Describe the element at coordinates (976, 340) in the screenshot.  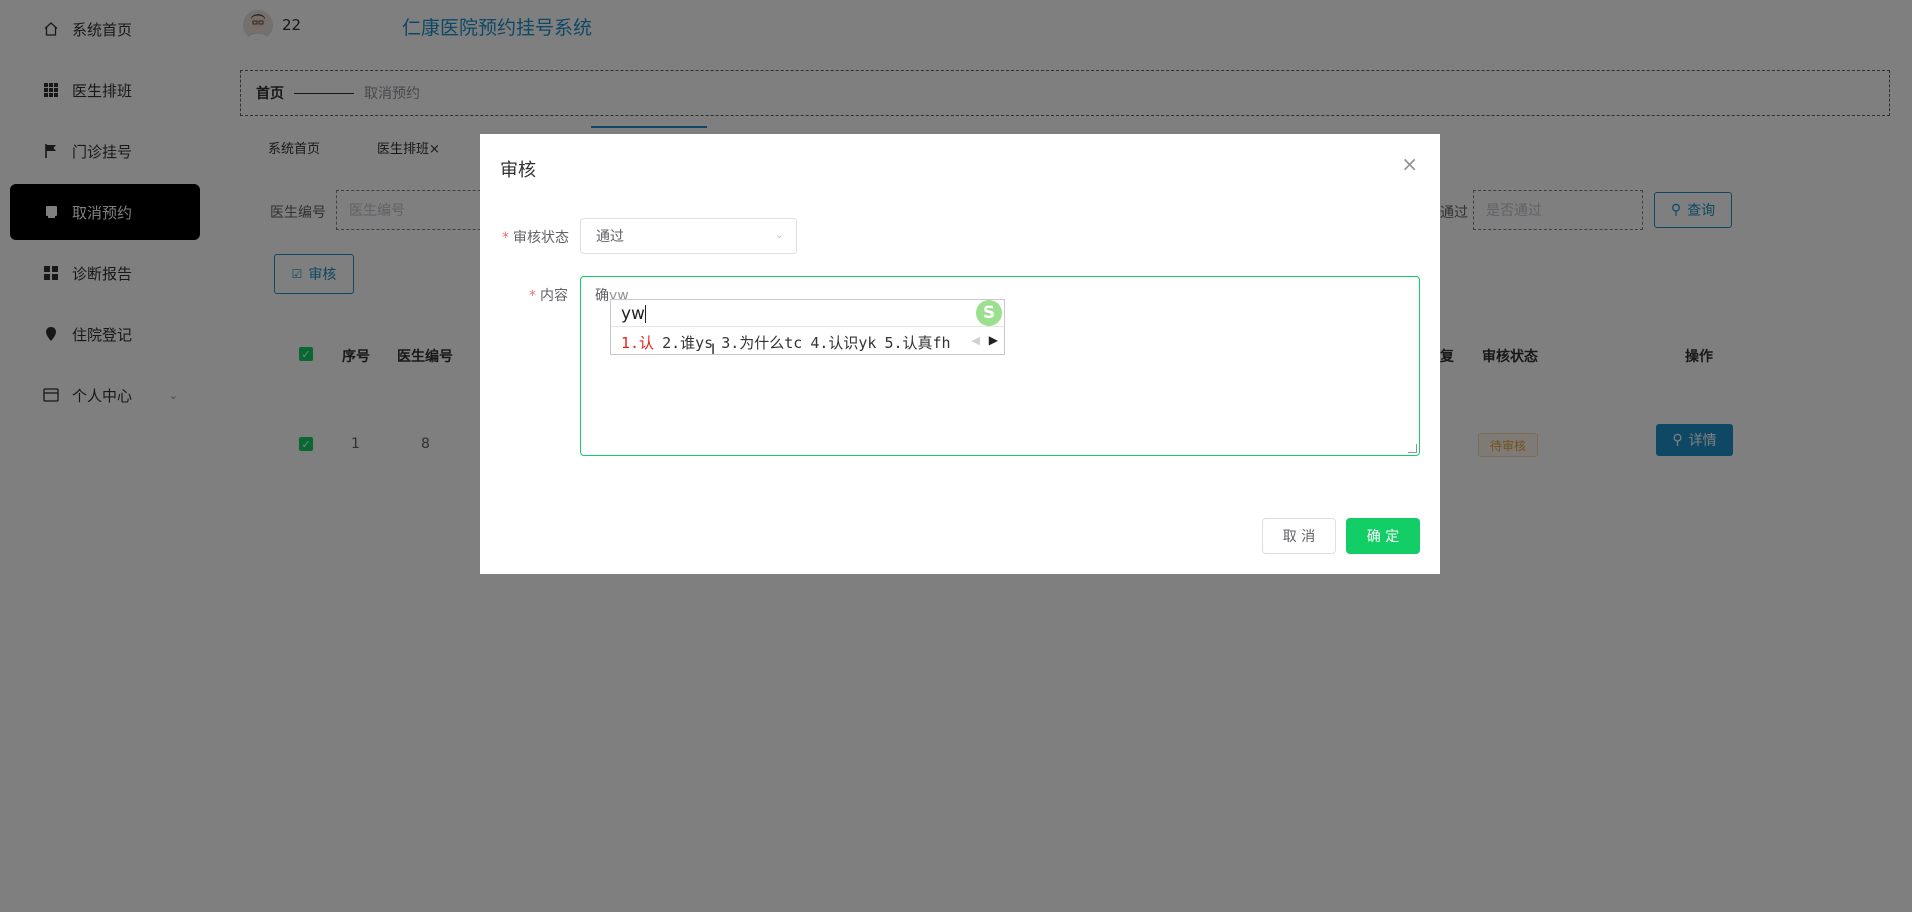
I see `ime-prev-page-icon: ◀` at that location.